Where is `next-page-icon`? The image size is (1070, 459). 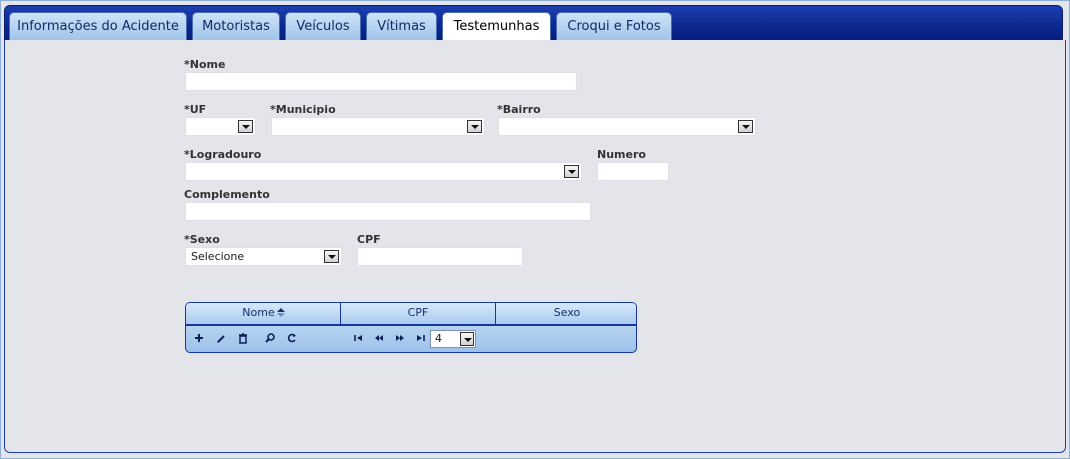 next-page-icon is located at coordinates (400, 339).